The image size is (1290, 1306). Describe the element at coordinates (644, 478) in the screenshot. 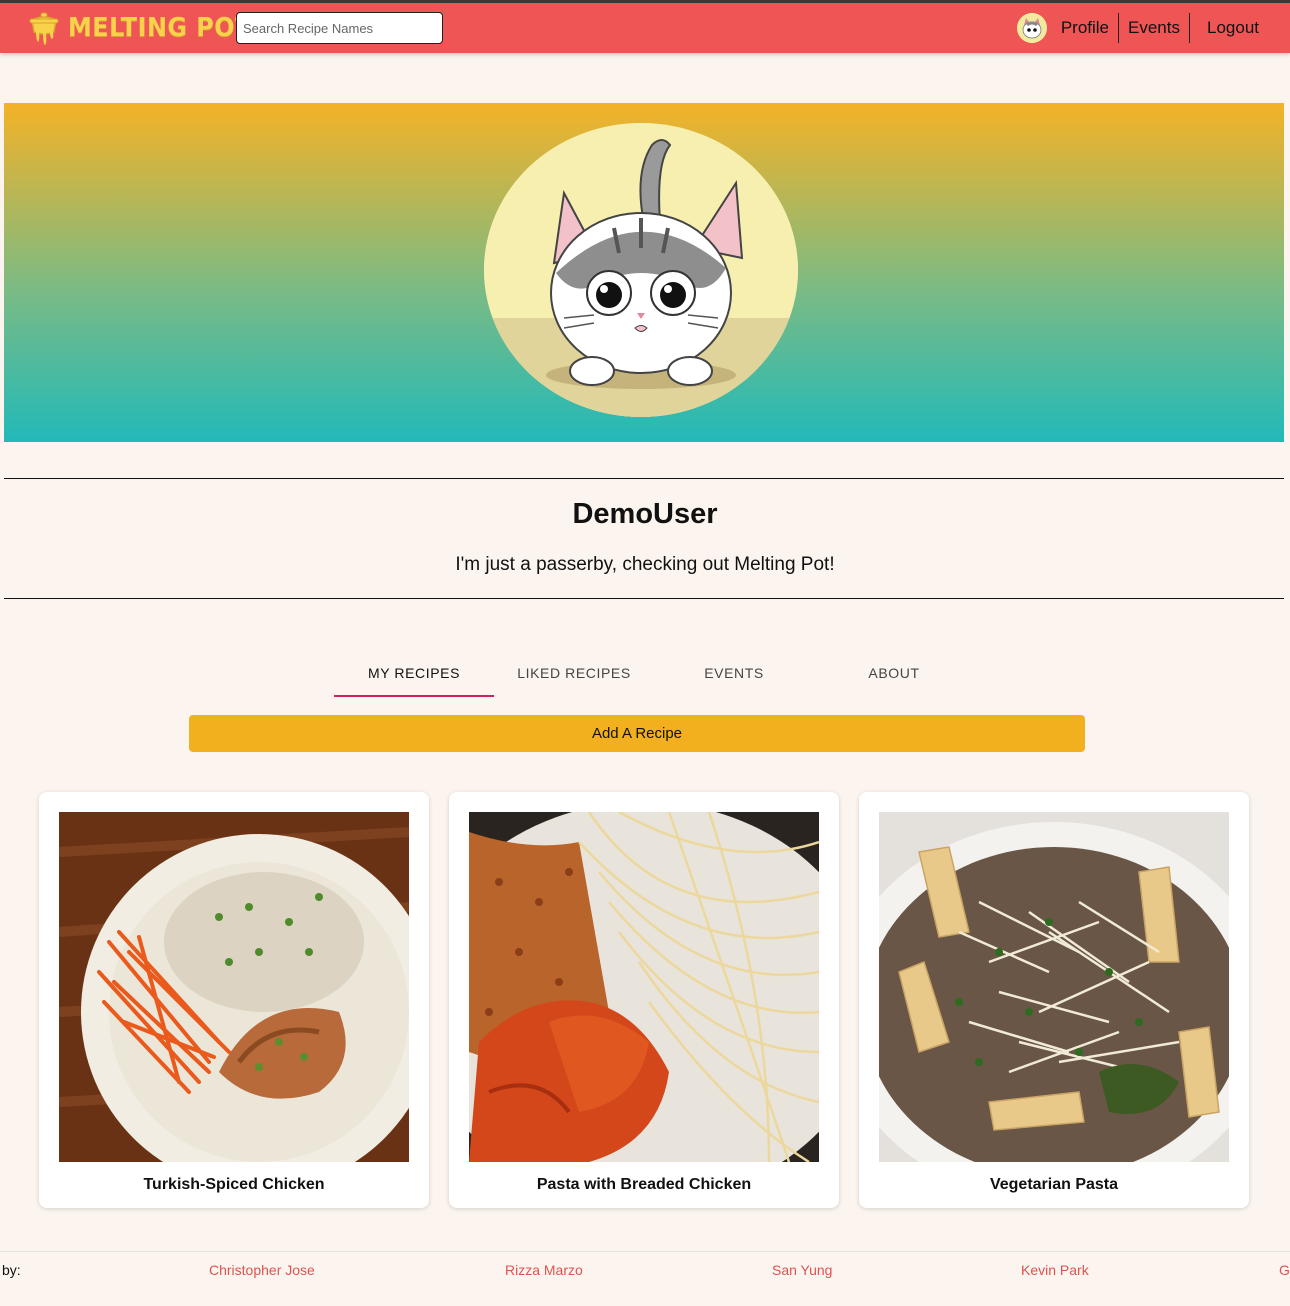

I see `divider-top` at that location.